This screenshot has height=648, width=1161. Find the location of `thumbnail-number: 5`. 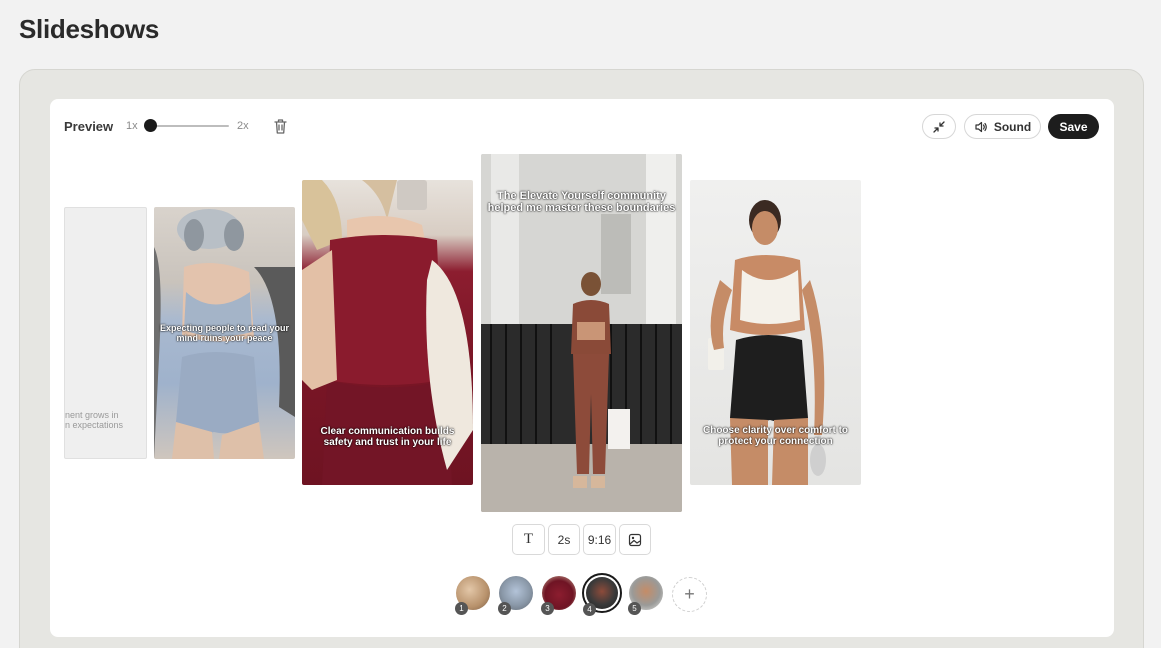

thumbnail-number: 5 is located at coordinates (634, 608).